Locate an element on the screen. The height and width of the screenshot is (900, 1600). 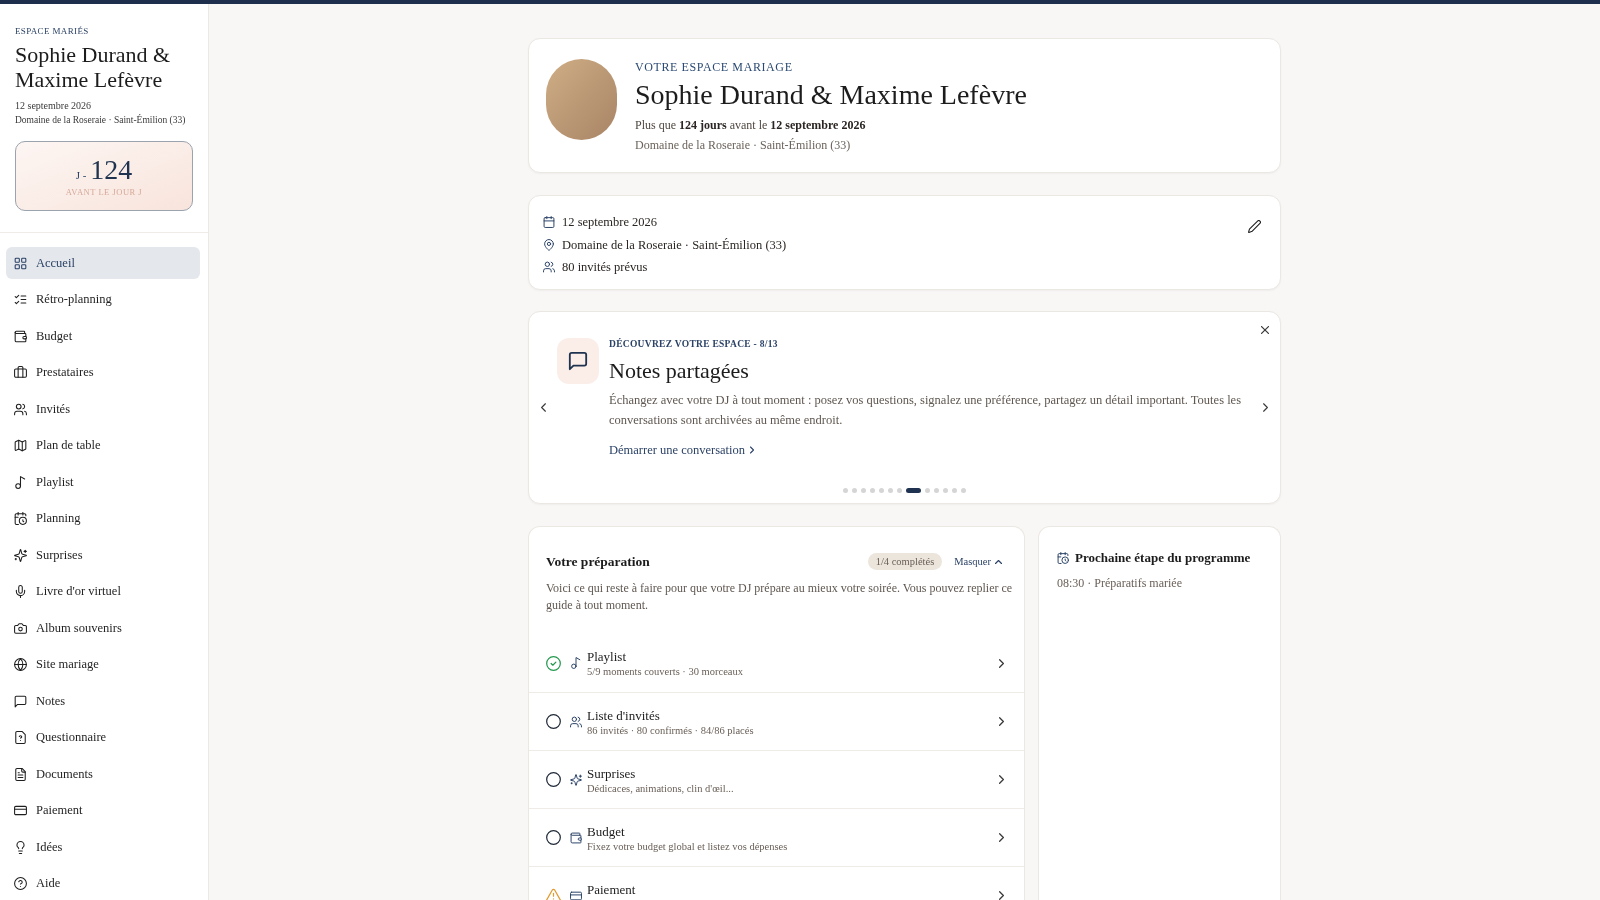
profile-title: Sophie Durand & Maxime Lefèvre is located at coordinates (831, 95).